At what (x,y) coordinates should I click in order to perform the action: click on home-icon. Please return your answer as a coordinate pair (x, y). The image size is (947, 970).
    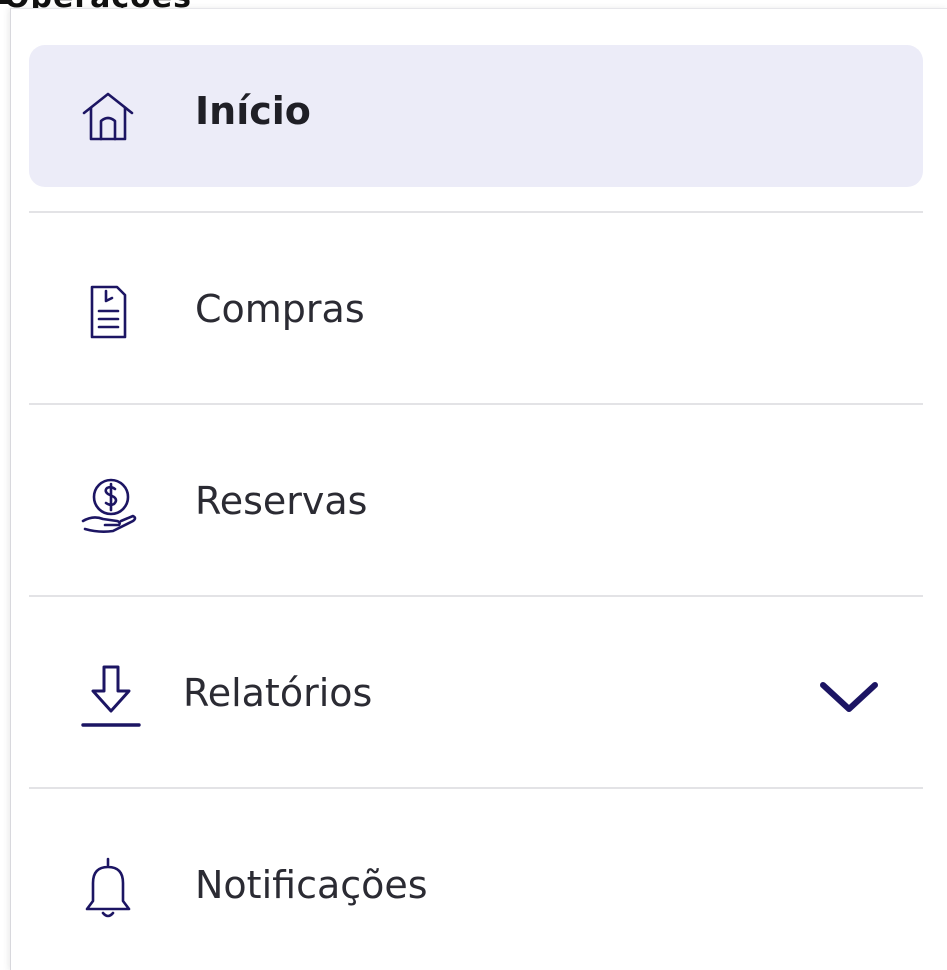
    Looking at the image, I should click on (108, 116).